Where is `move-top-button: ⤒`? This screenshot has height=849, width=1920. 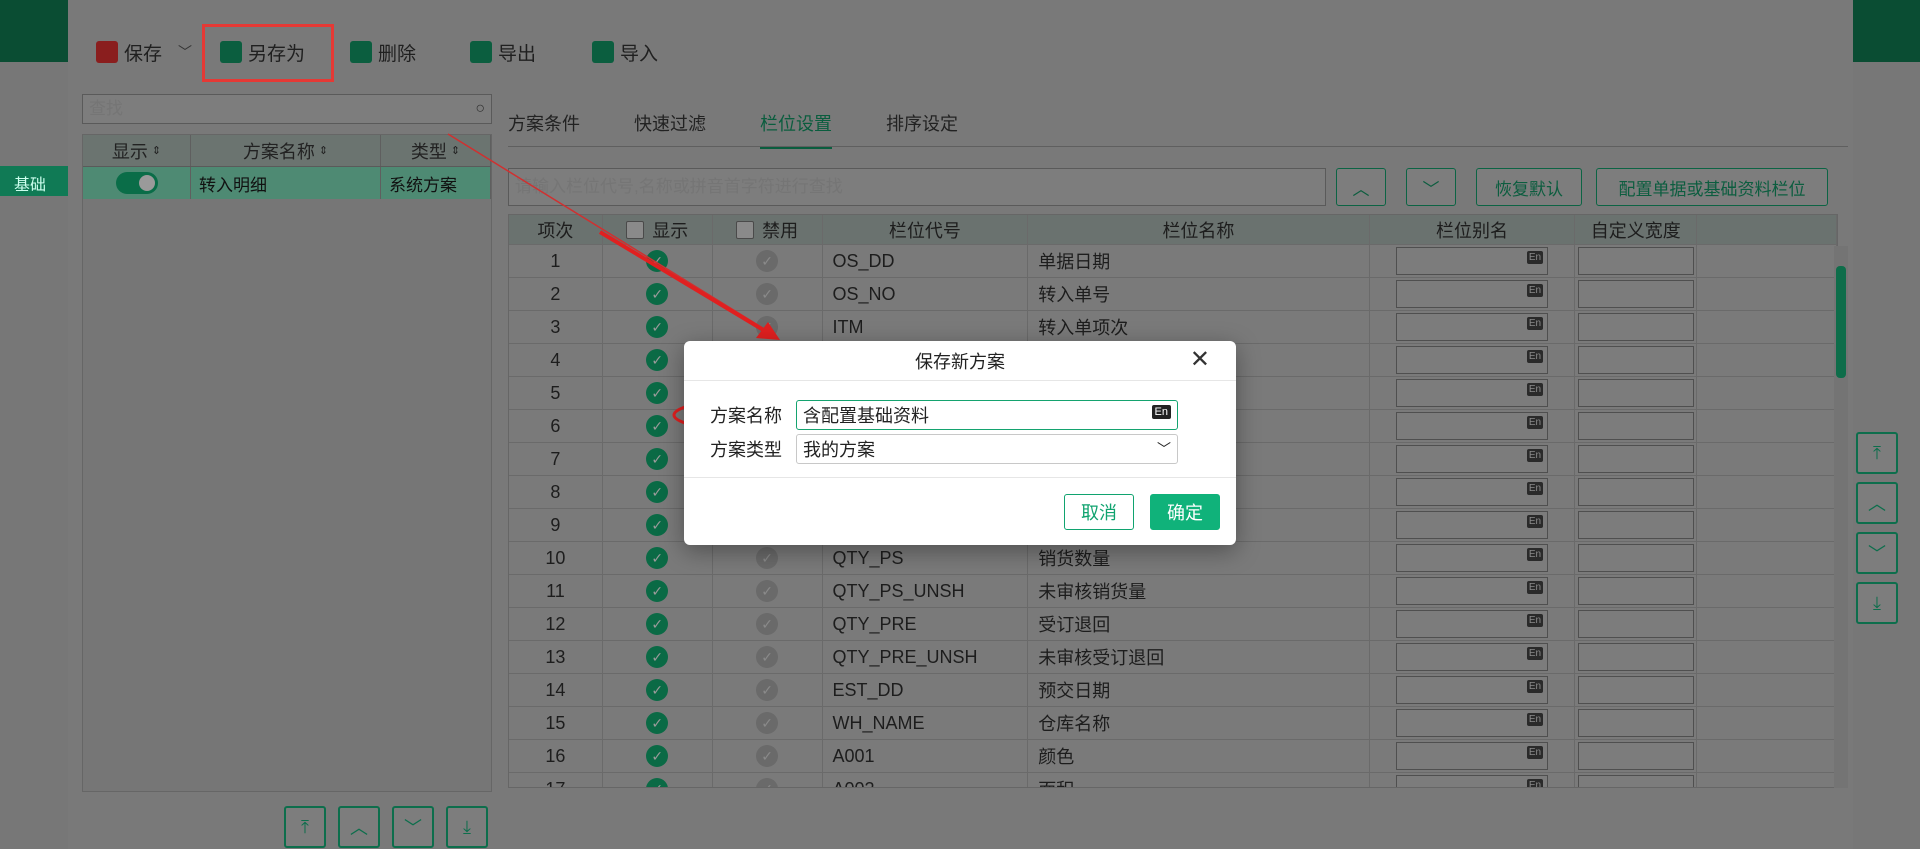
move-top-button: ⤒ is located at coordinates (305, 827).